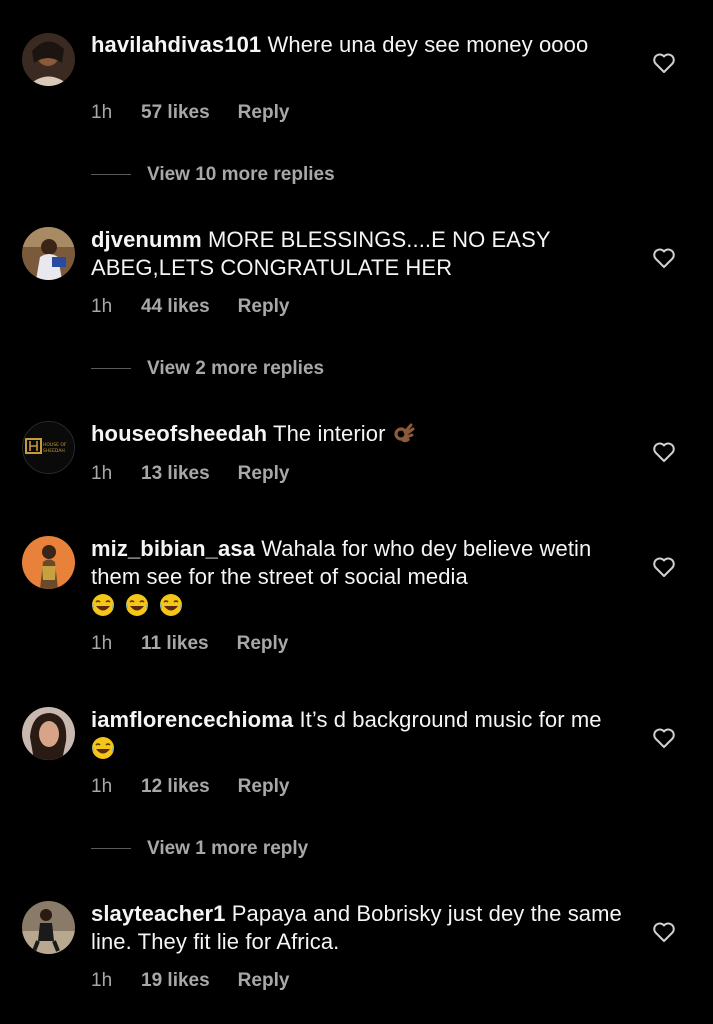  Describe the element at coordinates (404, 434) in the screenshot. I see `ok-hand-emoji` at that location.